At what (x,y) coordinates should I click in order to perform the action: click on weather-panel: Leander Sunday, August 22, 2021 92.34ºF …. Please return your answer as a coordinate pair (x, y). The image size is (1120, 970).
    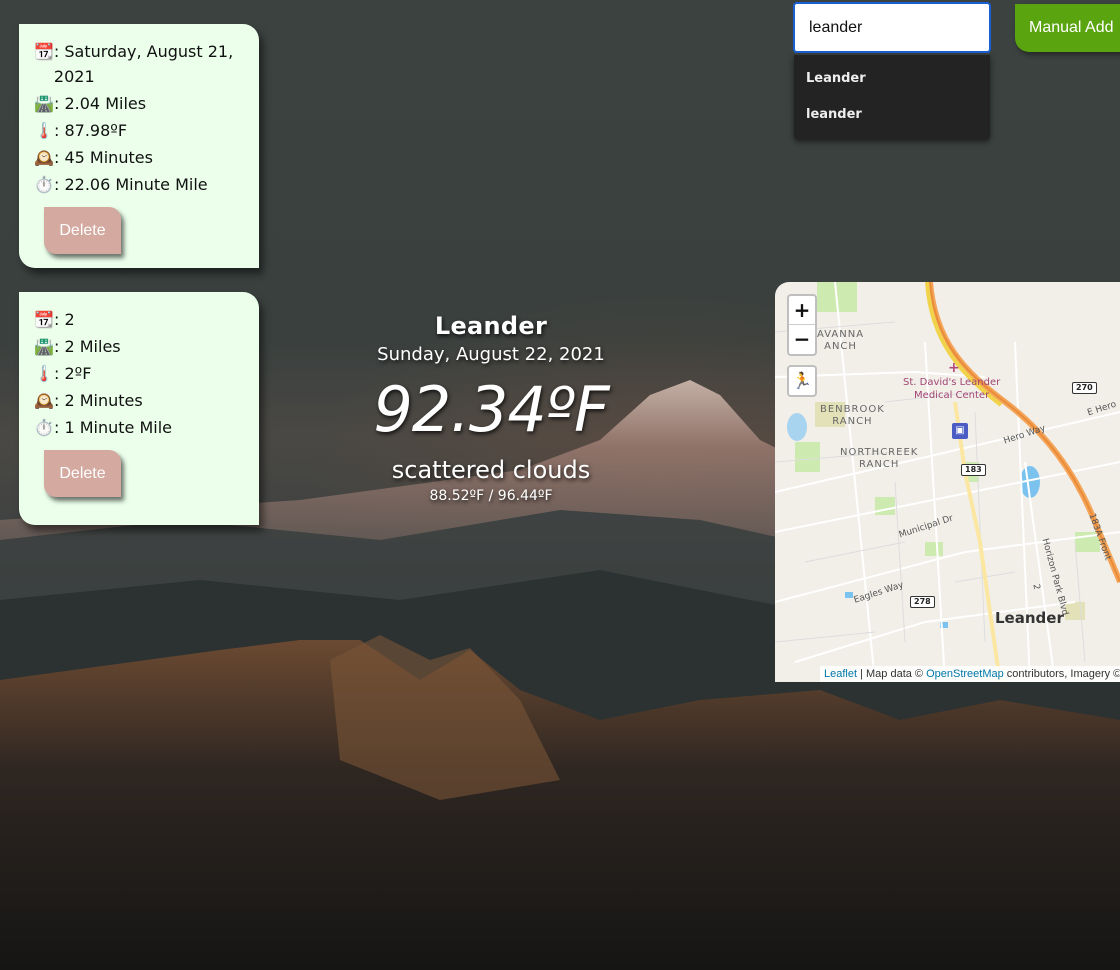
    Looking at the image, I should click on (491, 408).